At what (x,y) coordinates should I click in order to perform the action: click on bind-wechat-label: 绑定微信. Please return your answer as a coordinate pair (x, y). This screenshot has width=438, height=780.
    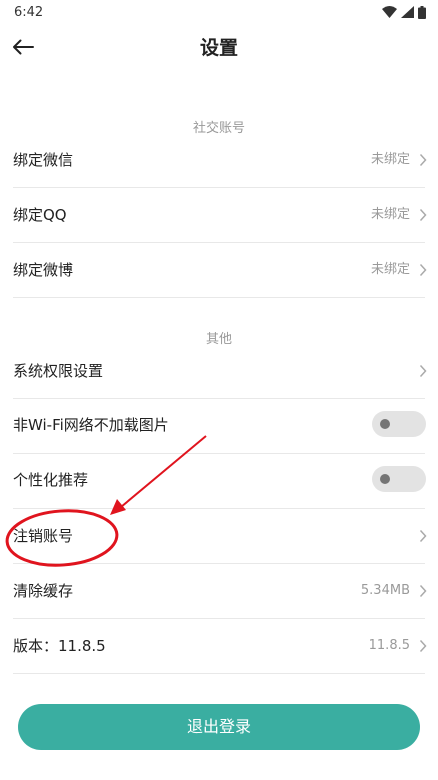
    Looking at the image, I should click on (43, 160).